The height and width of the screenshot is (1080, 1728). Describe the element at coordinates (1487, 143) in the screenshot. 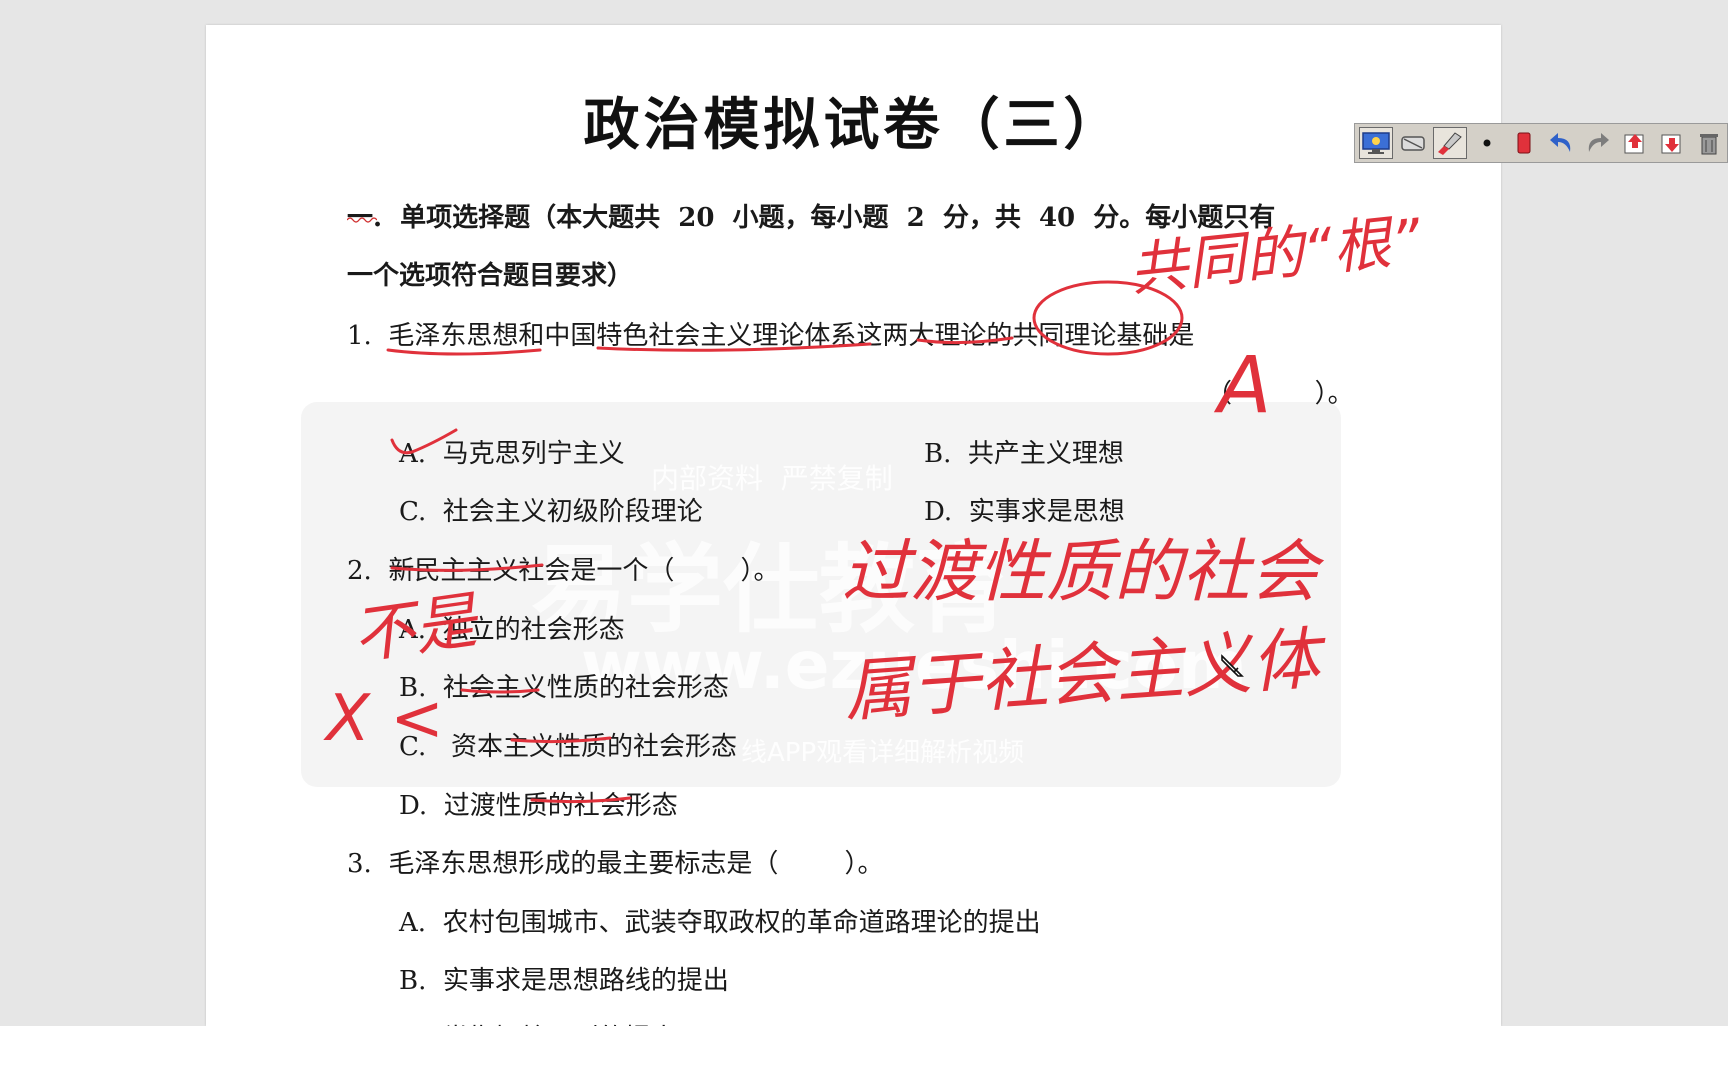

I see `dot-size-icon` at that location.